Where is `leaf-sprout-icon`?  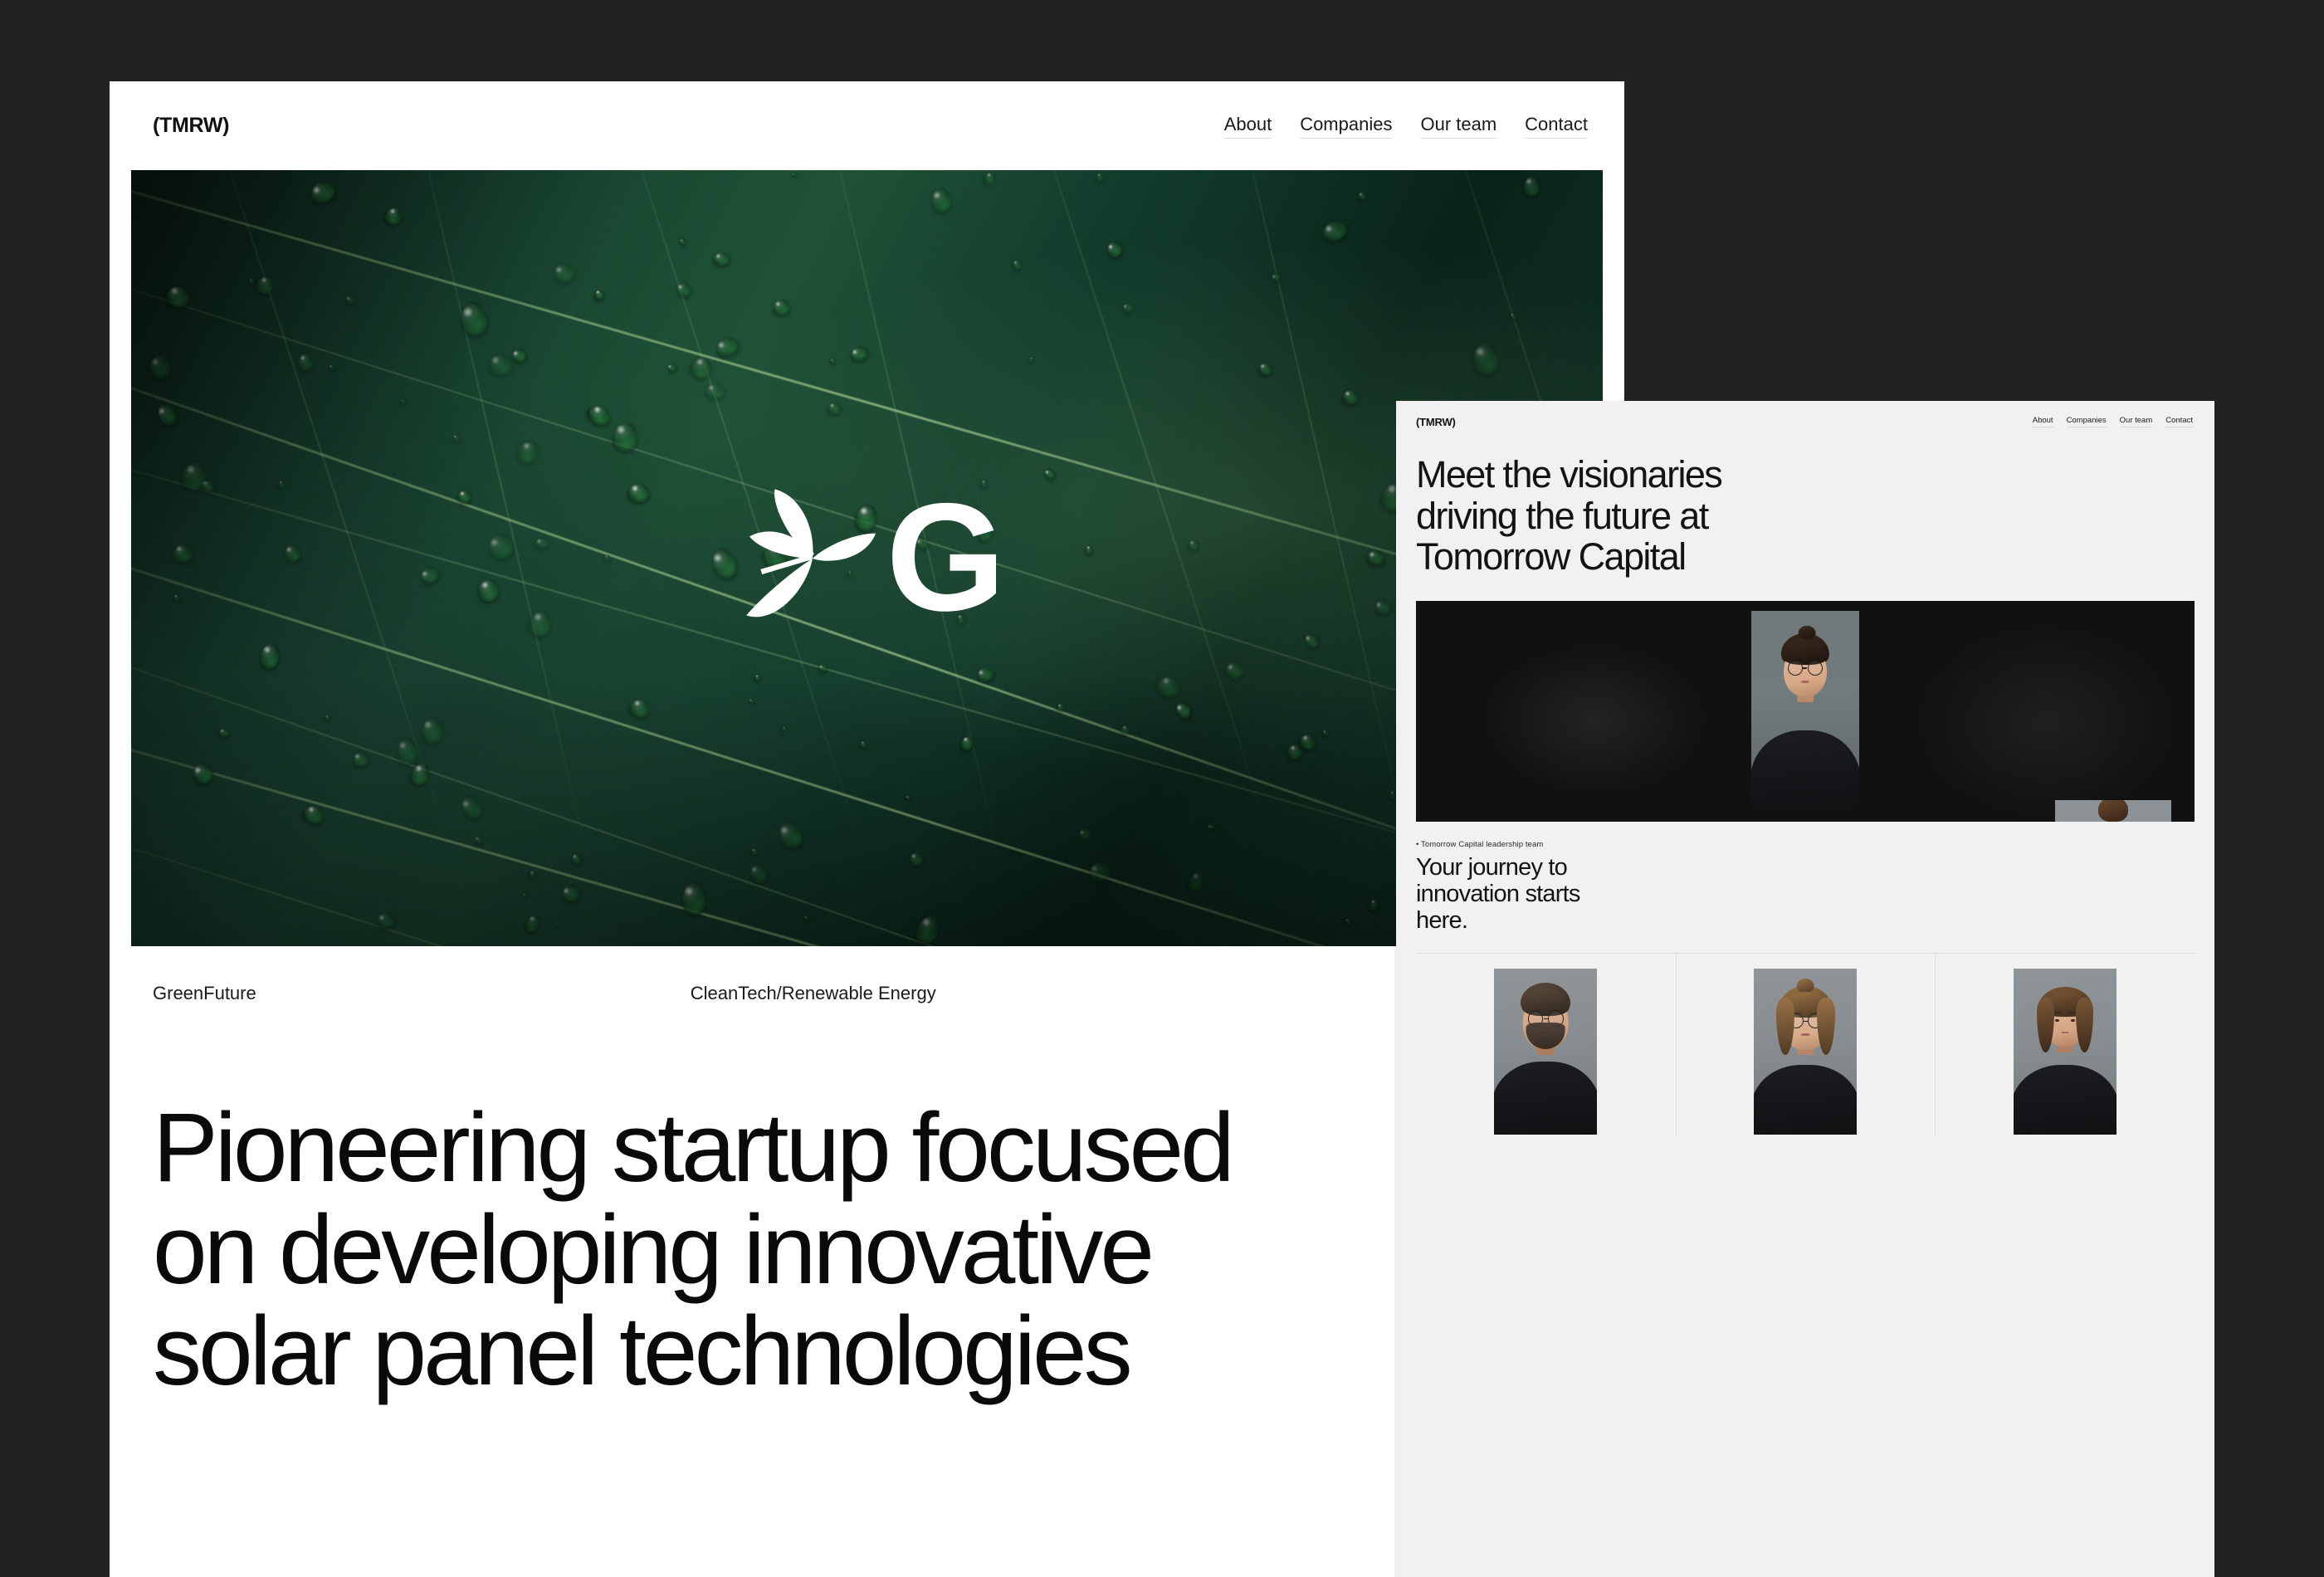
leaf-sprout-icon is located at coordinates (811, 552).